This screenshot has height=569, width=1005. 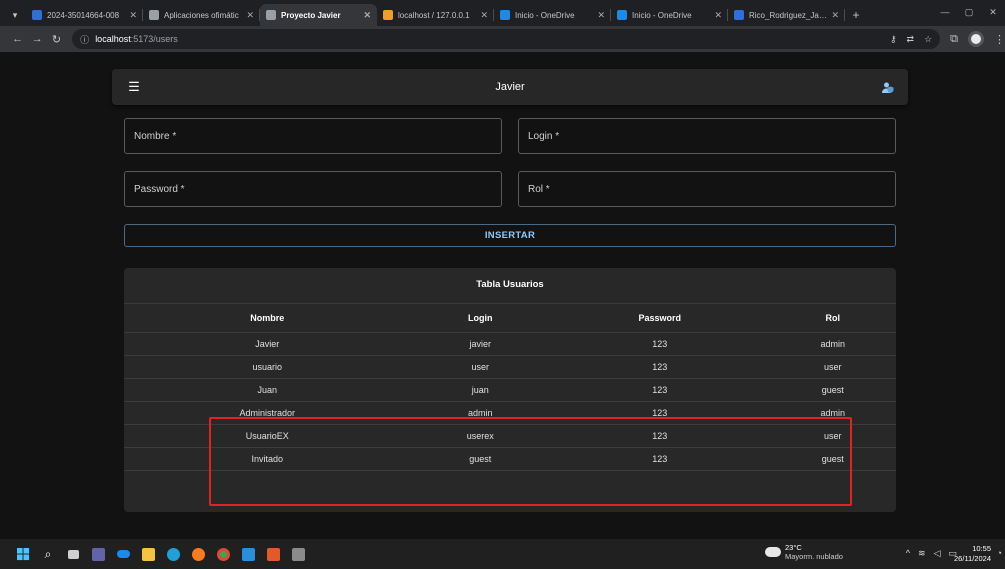 What do you see at coordinates (544, 136) in the screenshot?
I see `login-label: Login *` at bounding box center [544, 136].